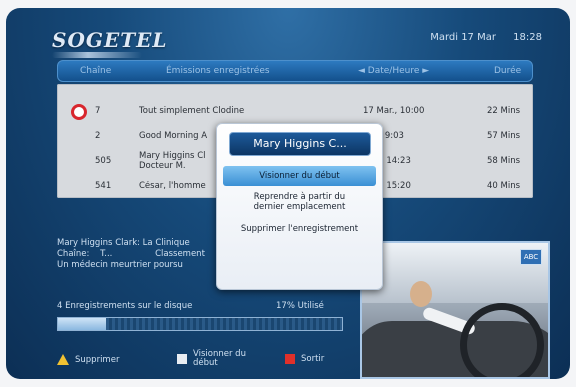  I want to click on yellow-triangle-icon, so click(63, 359).